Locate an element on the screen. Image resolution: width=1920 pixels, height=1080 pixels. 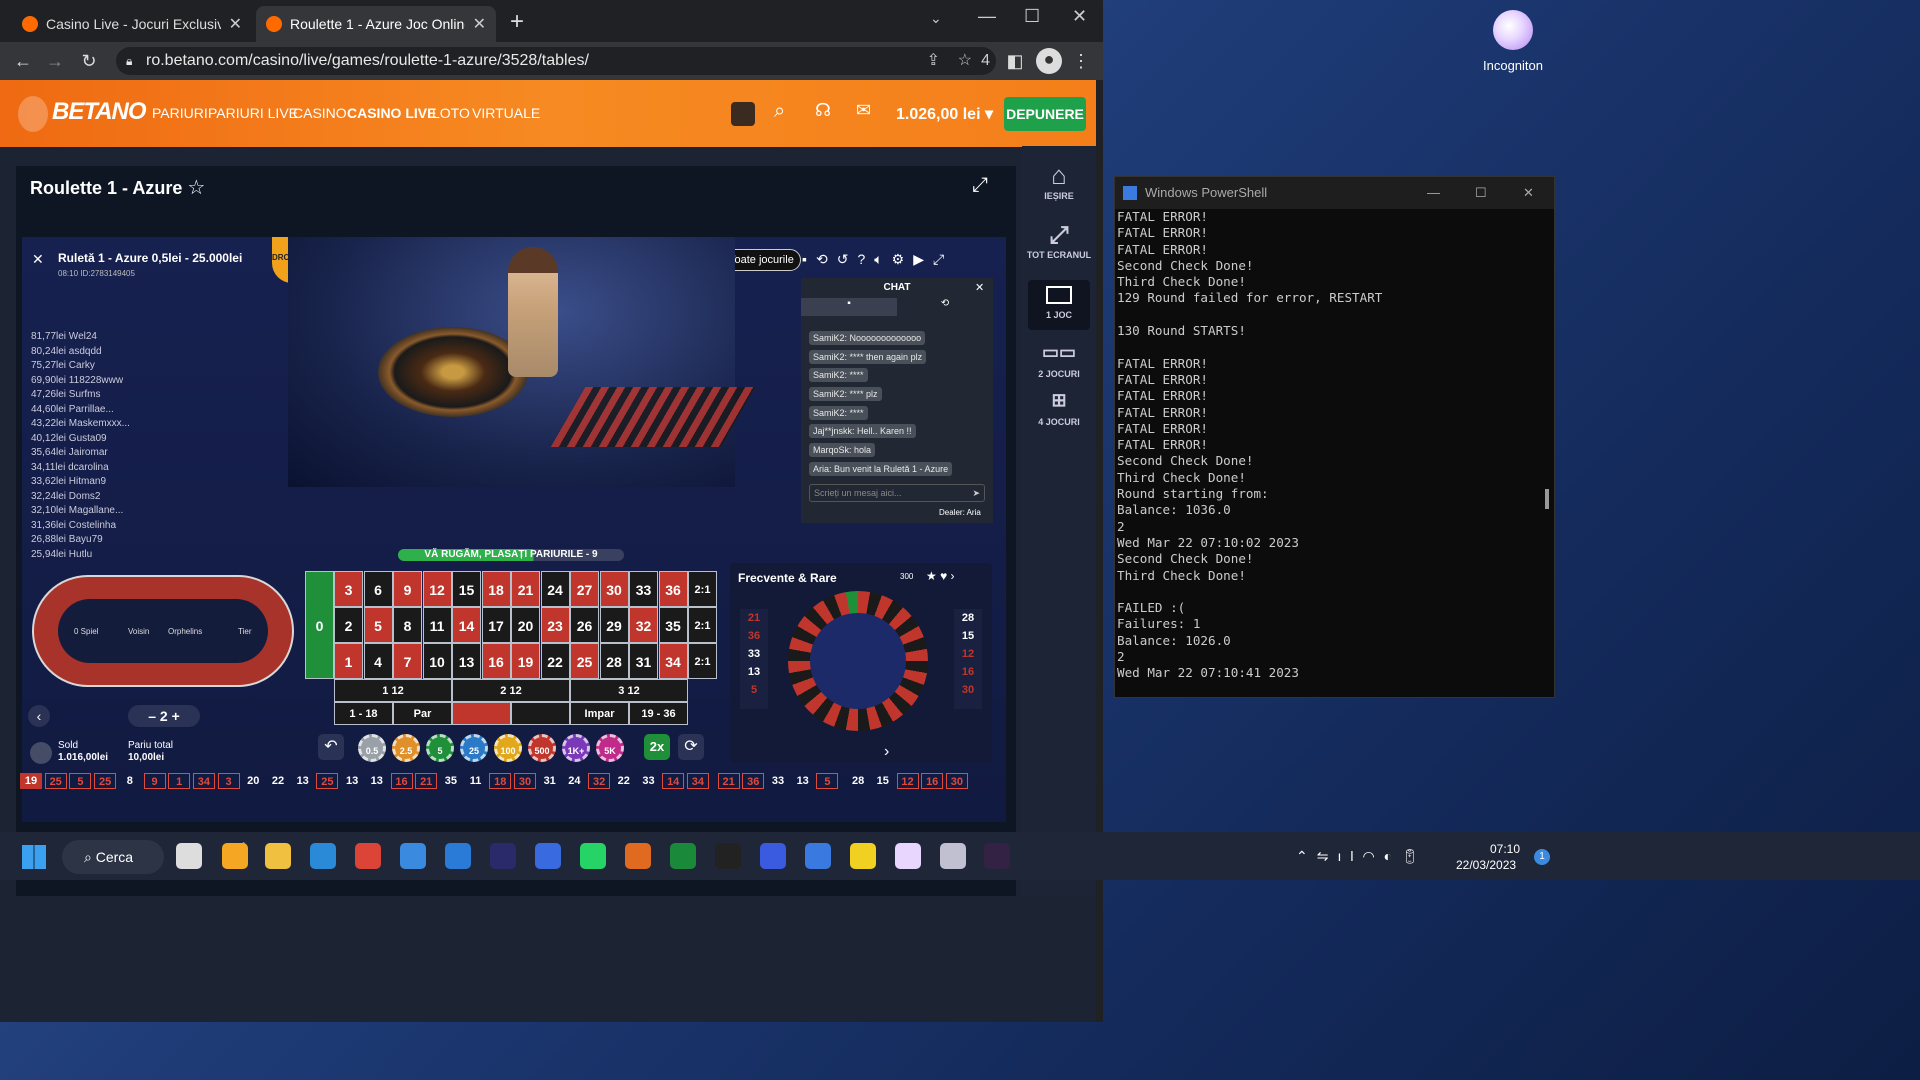
bet-cell-32: 32 is located at coordinates (643, 625).